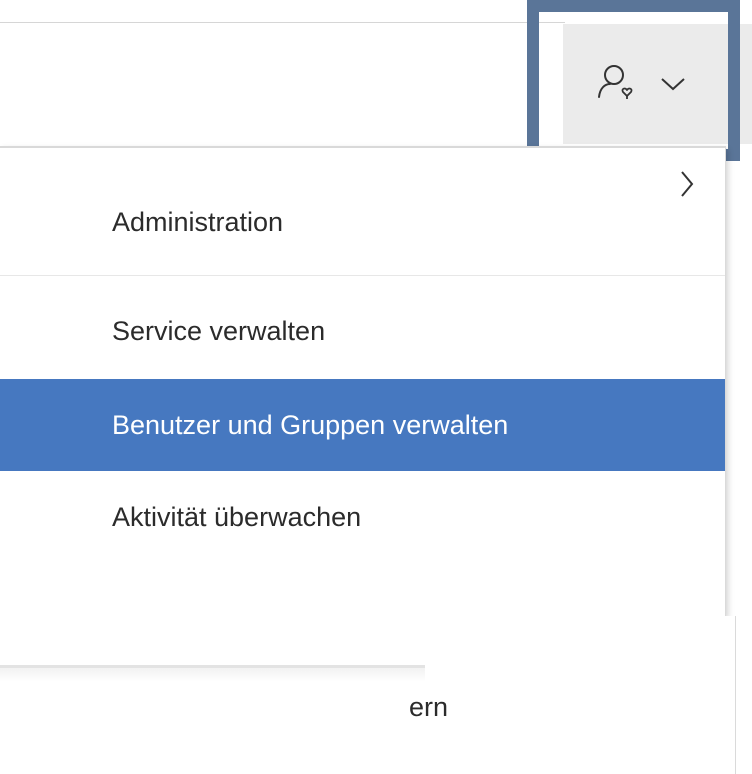 The height and width of the screenshot is (774, 752). I want to click on header-divider, so click(282, 22).